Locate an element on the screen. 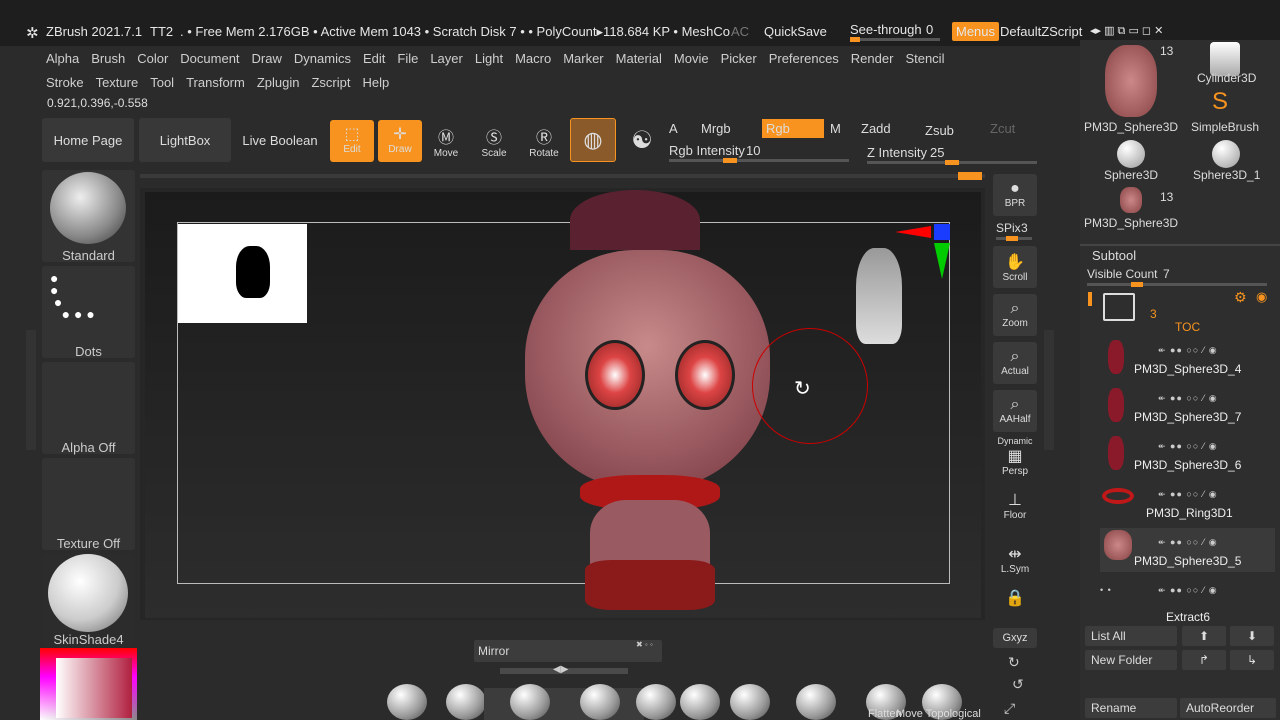  rgb-button: Rgb is located at coordinates (793, 128).